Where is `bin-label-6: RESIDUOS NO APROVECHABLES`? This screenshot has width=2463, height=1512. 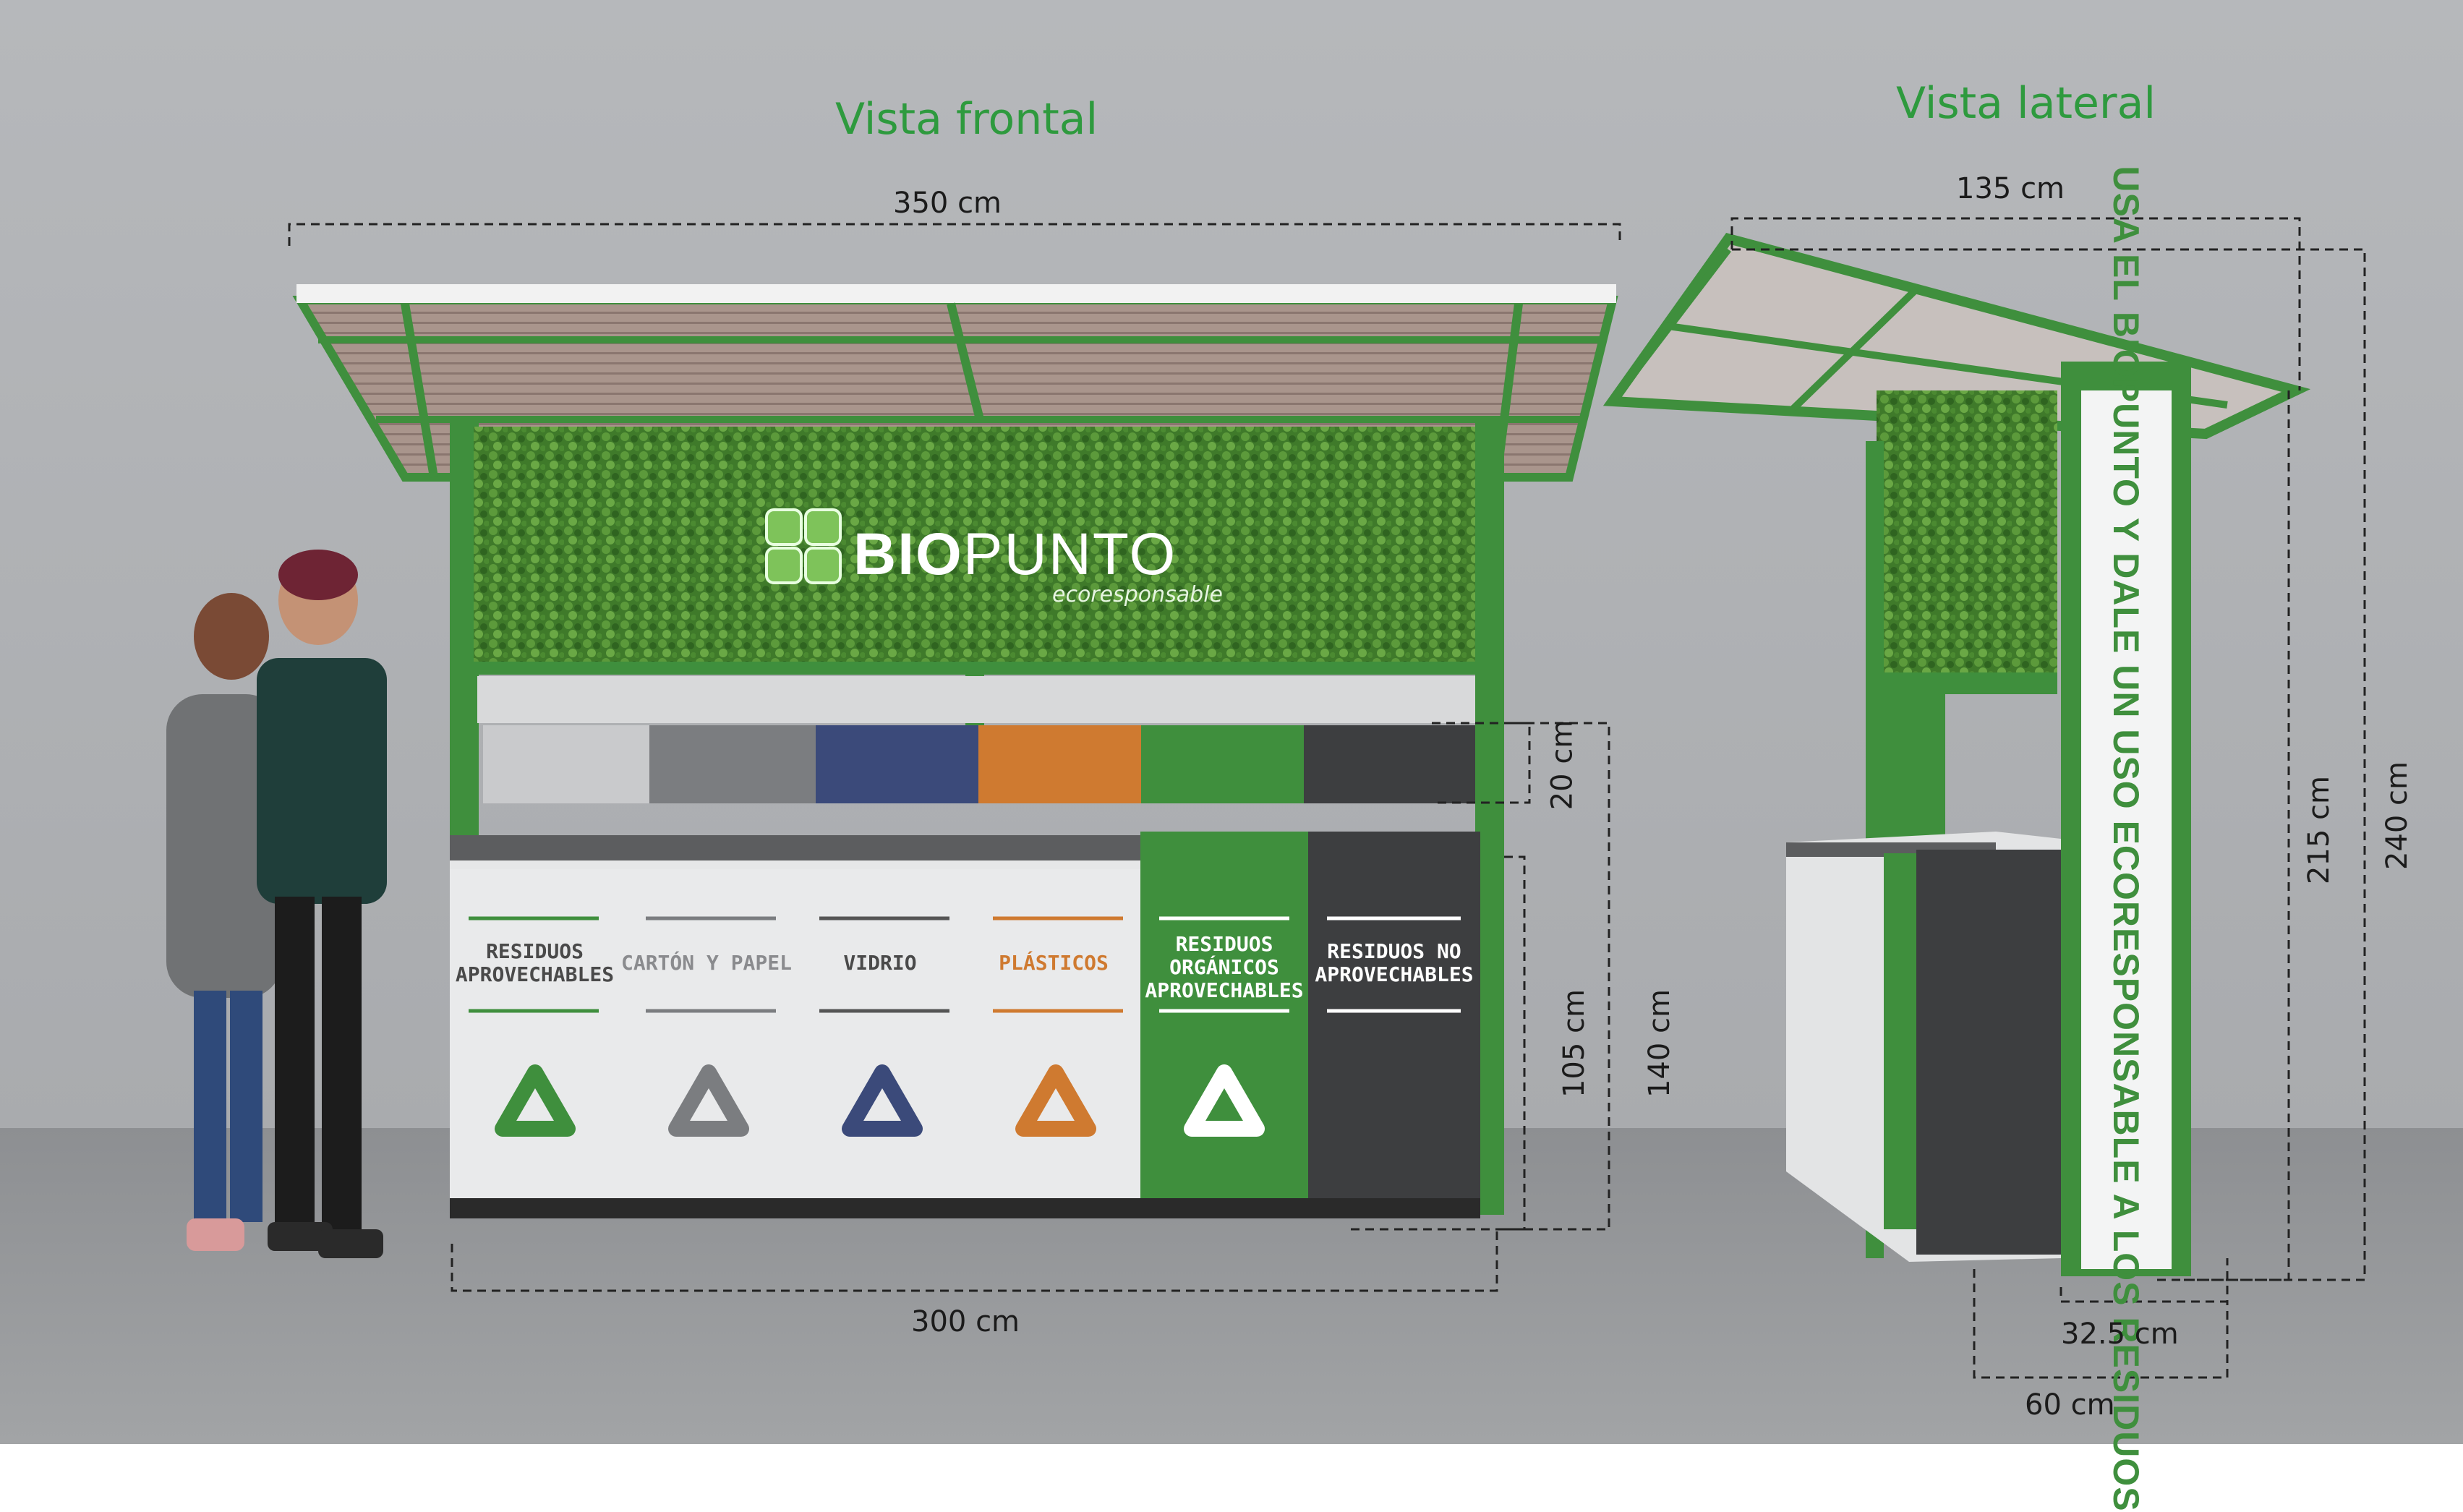 bin-label-6: RESIDUOS NO APROVECHABLES is located at coordinates (1394, 963).